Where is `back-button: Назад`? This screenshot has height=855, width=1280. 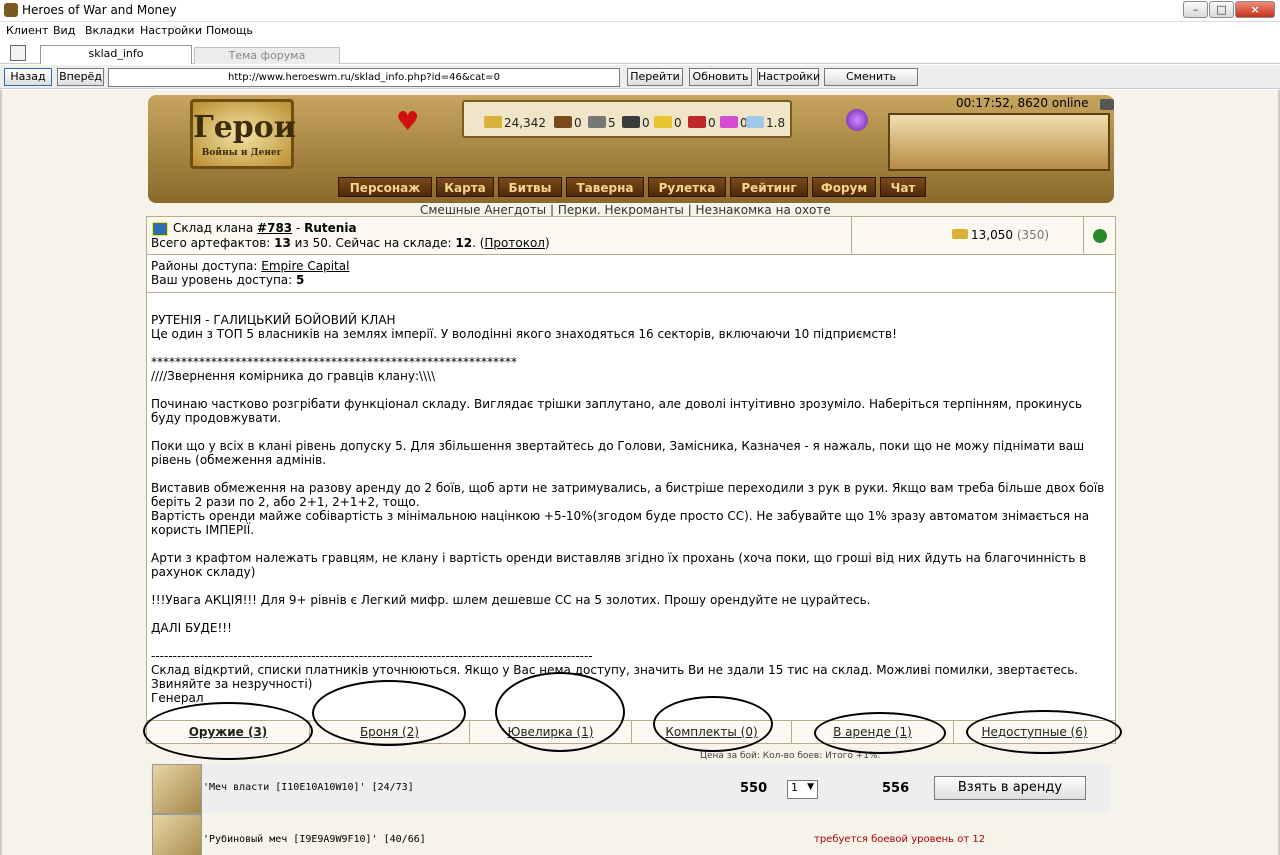
back-button: Назад is located at coordinates (28, 77).